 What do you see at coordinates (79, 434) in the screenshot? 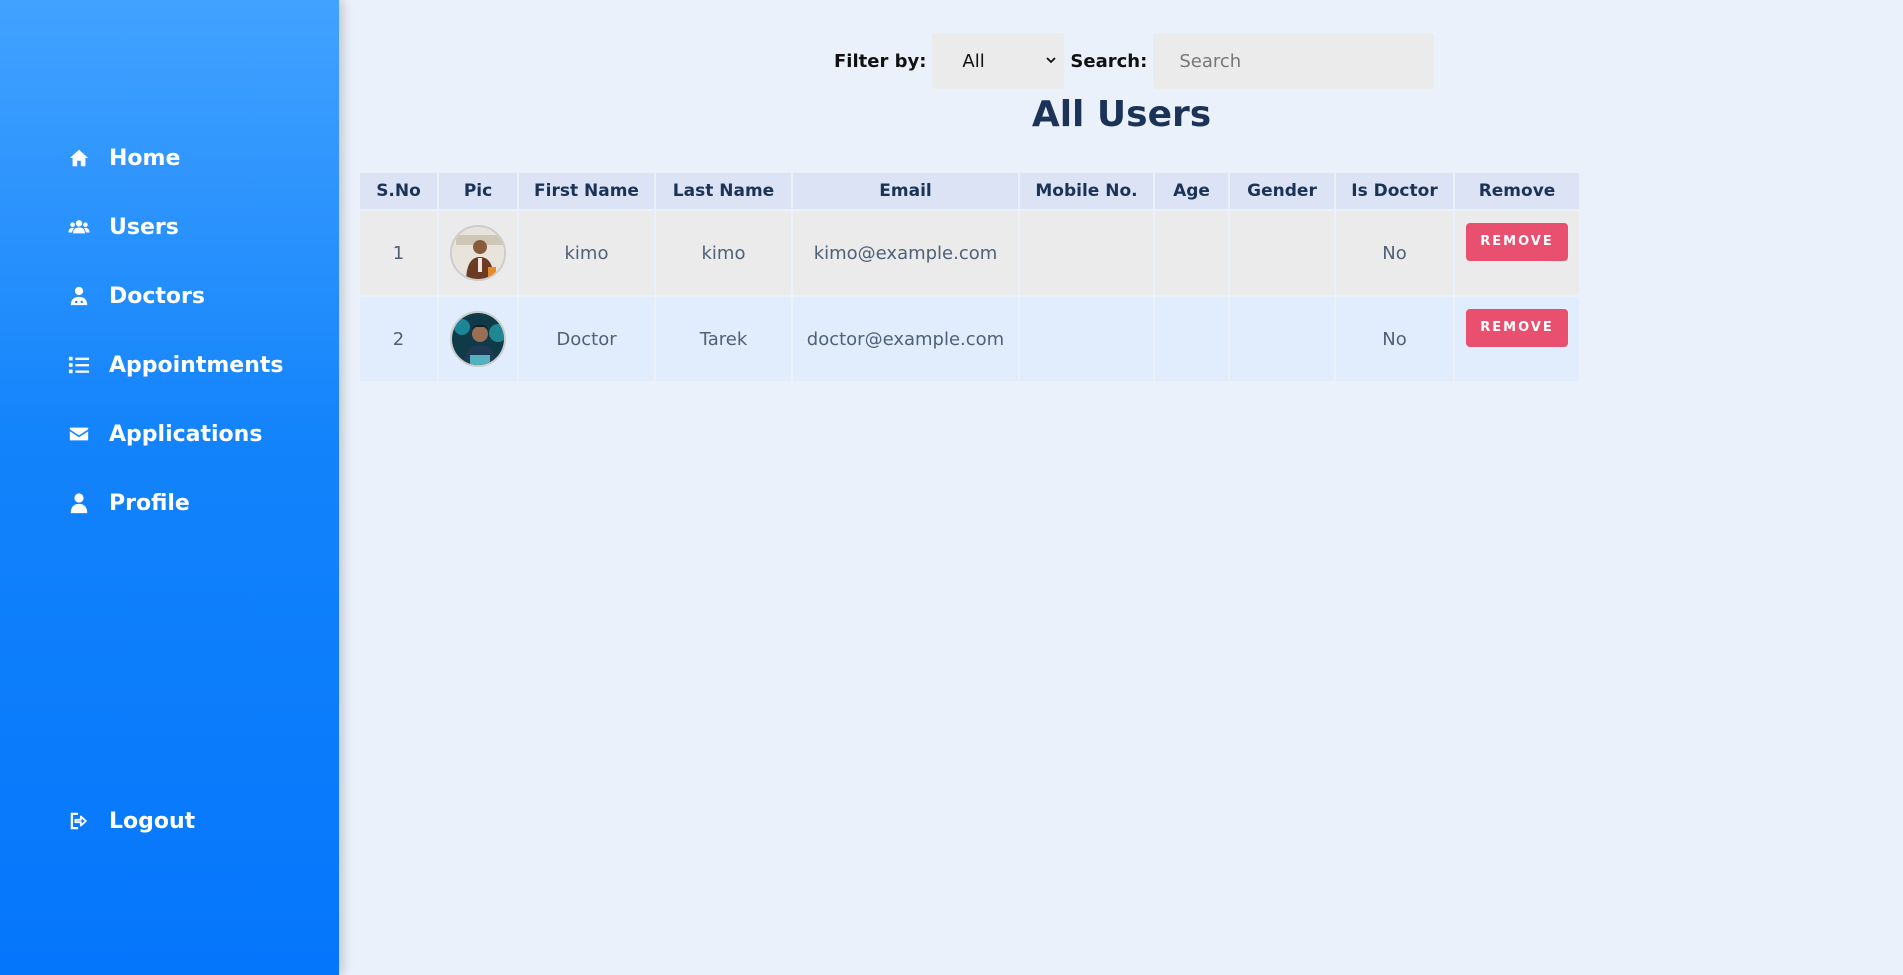
I see `envelope-icon` at bounding box center [79, 434].